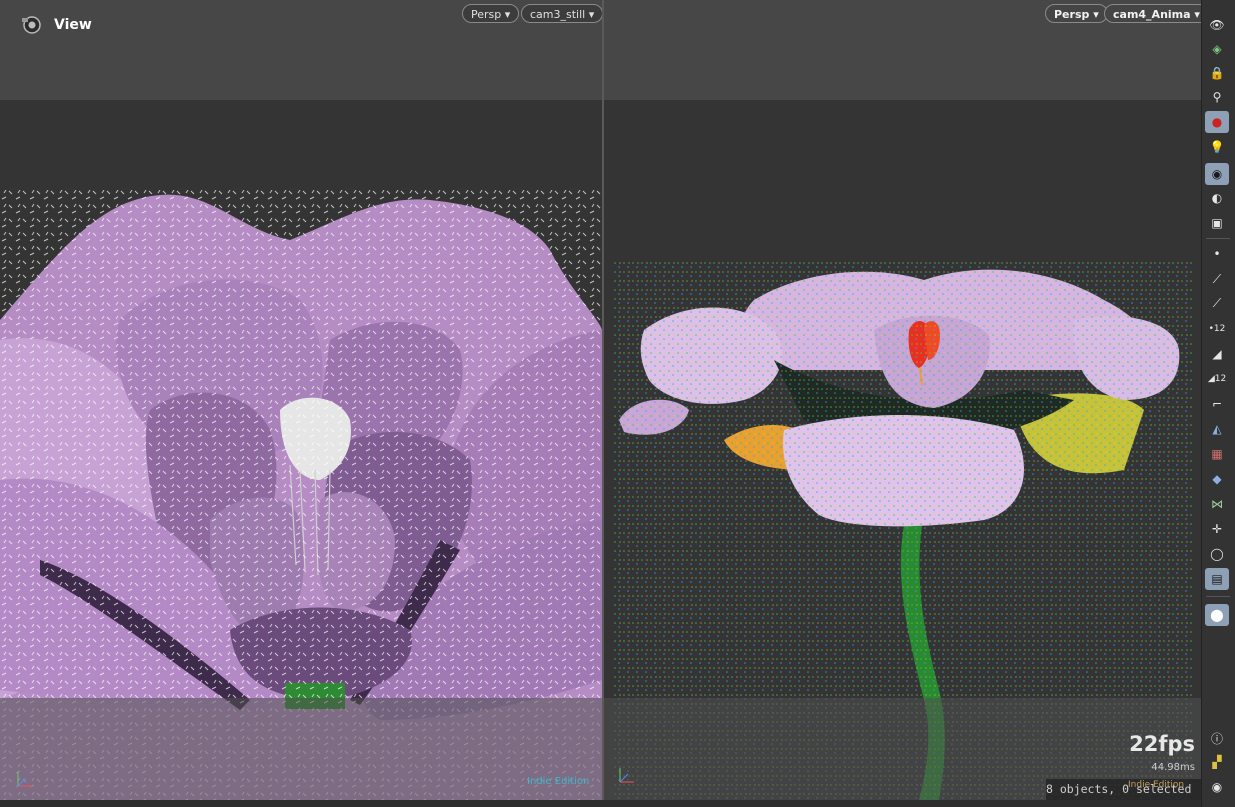  Describe the element at coordinates (1217, 303) in the screenshot. I see `vertex-normal-icon: ⟋` at that location.